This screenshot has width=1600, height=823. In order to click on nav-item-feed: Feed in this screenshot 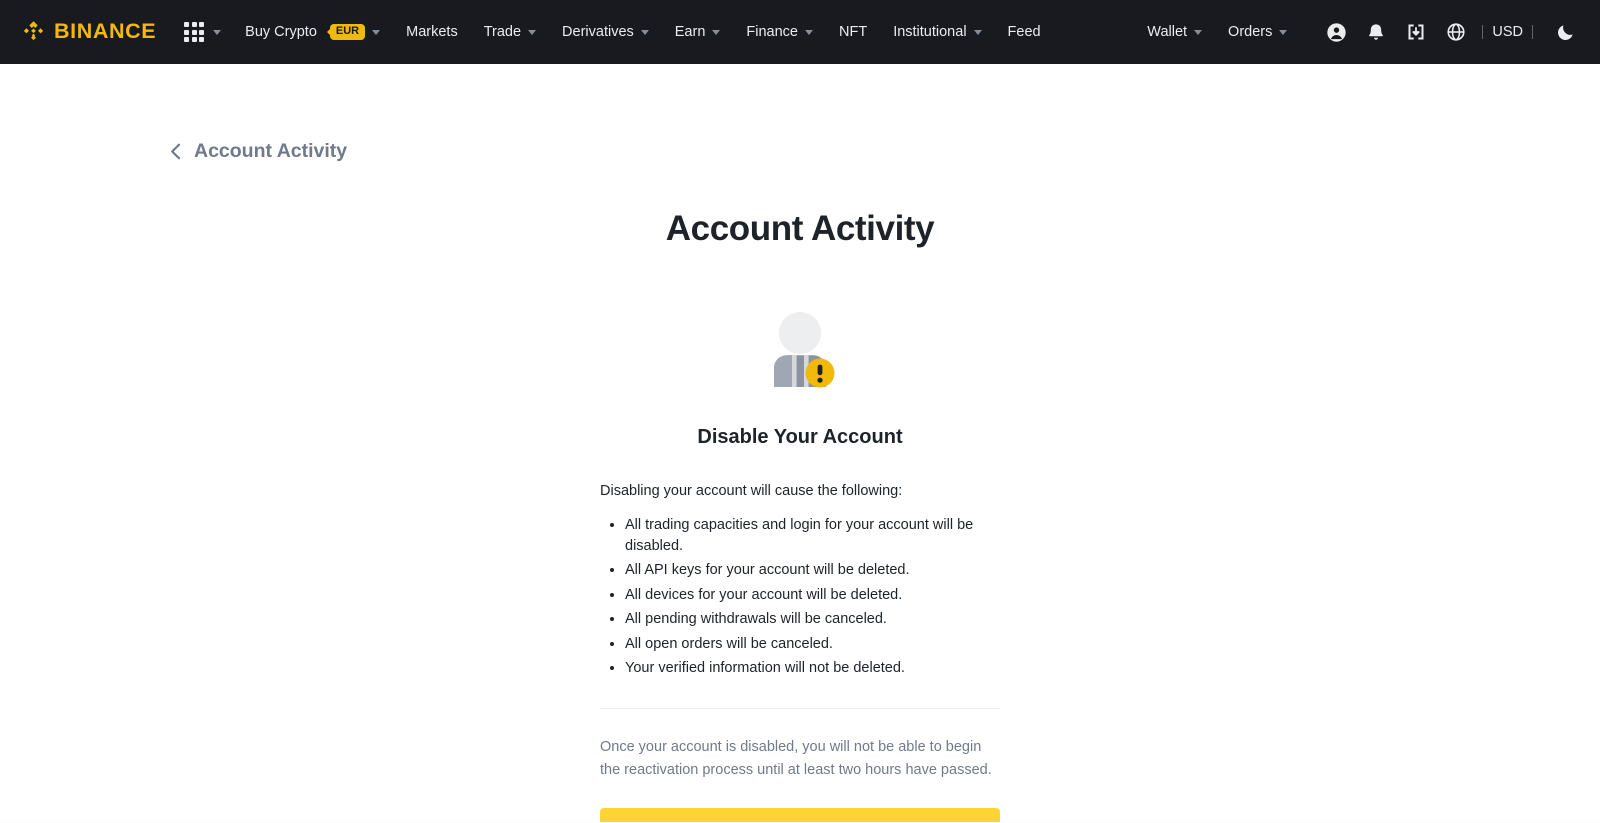, I will do `click(1024, 32)`.